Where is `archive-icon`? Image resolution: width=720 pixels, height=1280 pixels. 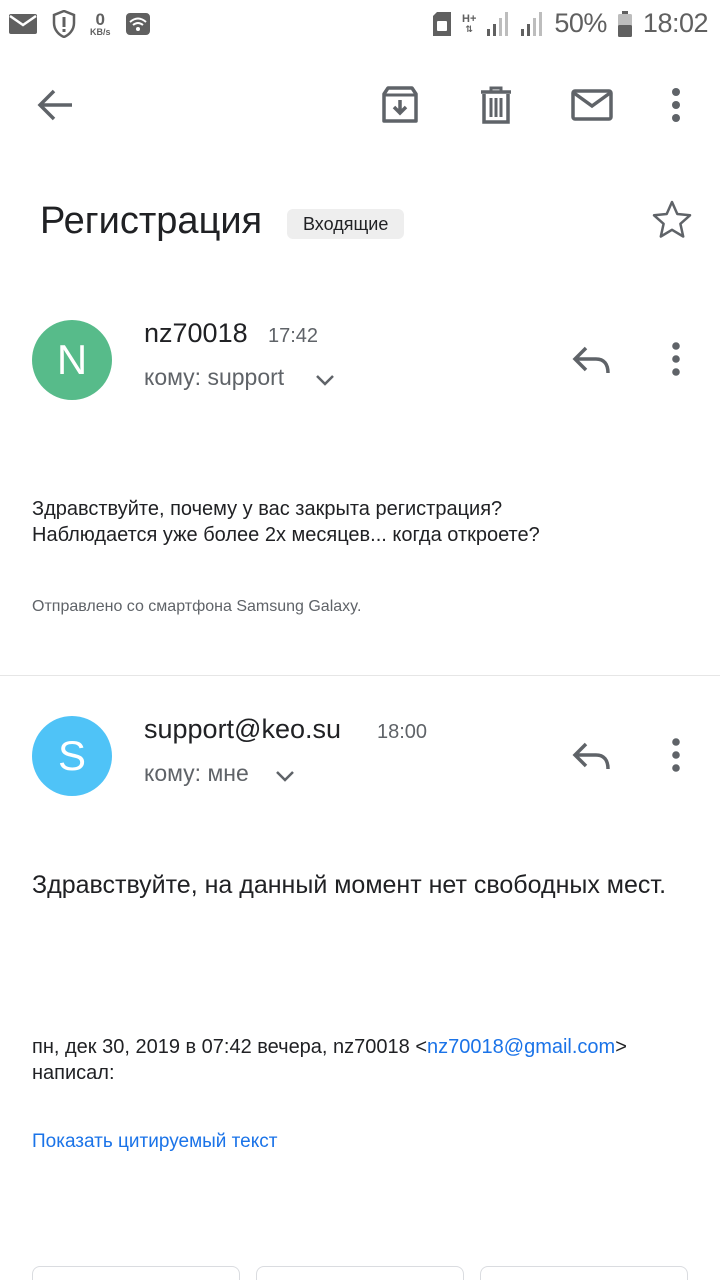
archive-icon is located at coordinates (400, 104).